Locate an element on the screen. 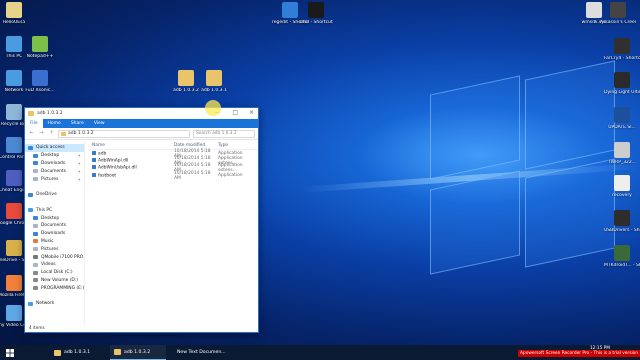 This screenshot has width=640, height=360. desktop-icon-label: FarCry4 - Shortcut is located at coordinates (622, 58).